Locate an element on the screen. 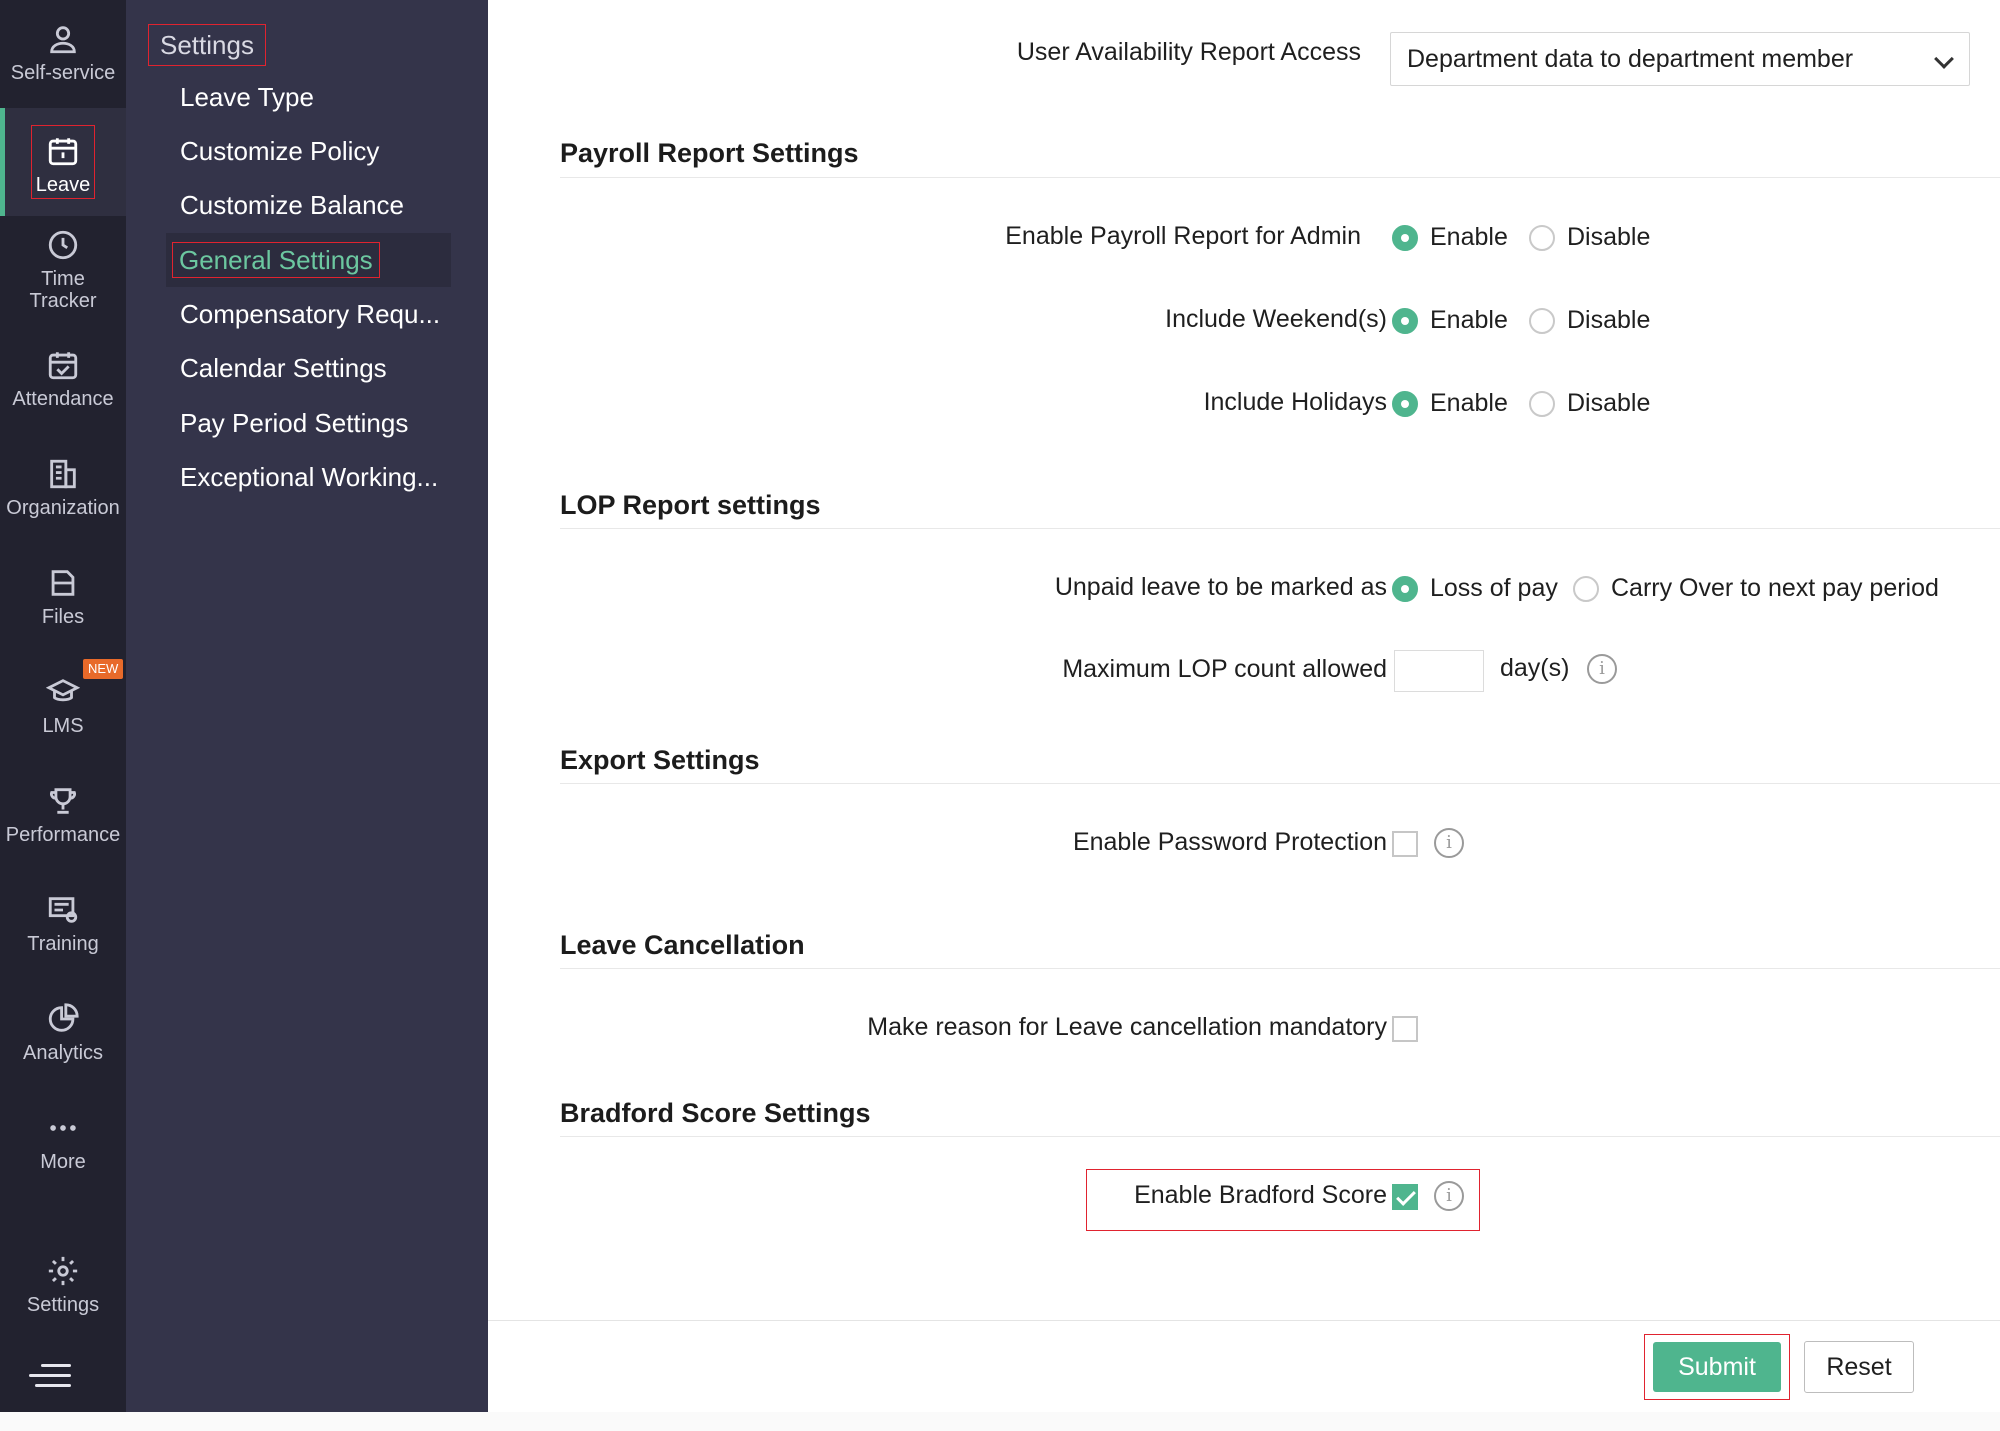 This screenshot has width=2000, height=1431. rail-item-settings: Settings is located at coordinates (63, 1285).